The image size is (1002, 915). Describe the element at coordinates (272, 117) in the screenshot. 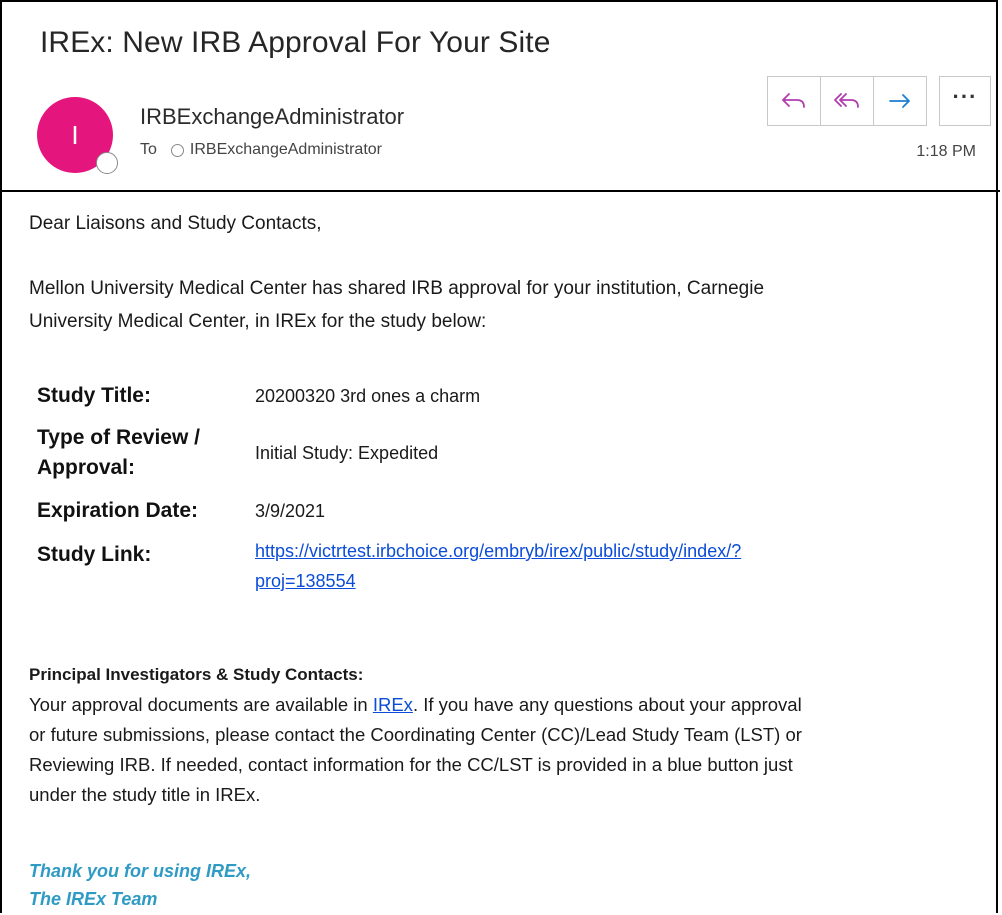

I see `sender-name: IRBExchangeAdministrator` at that location.